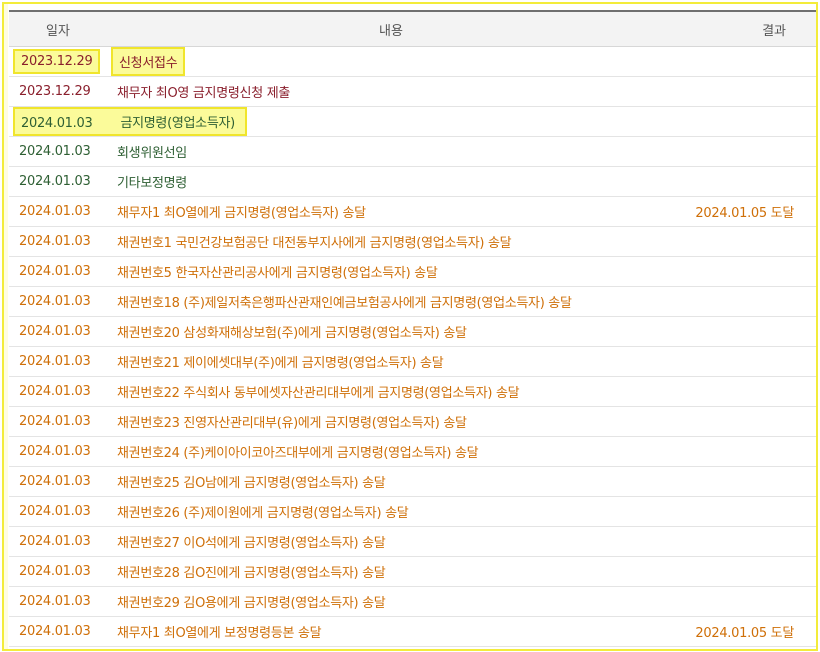  I want to click on content-cell: 채권번호20 삼성화재해상보험(주)에게 금지명령(영업소득자) 송달, so click(391, 331).